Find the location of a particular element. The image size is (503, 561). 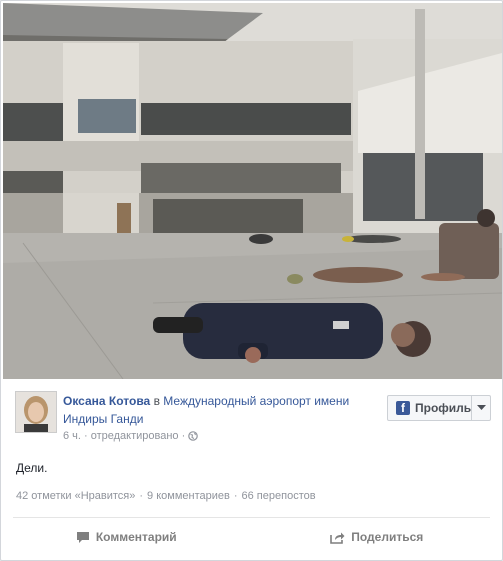

post-timestamp: 6 ч. is located at coordinates (72, 436).